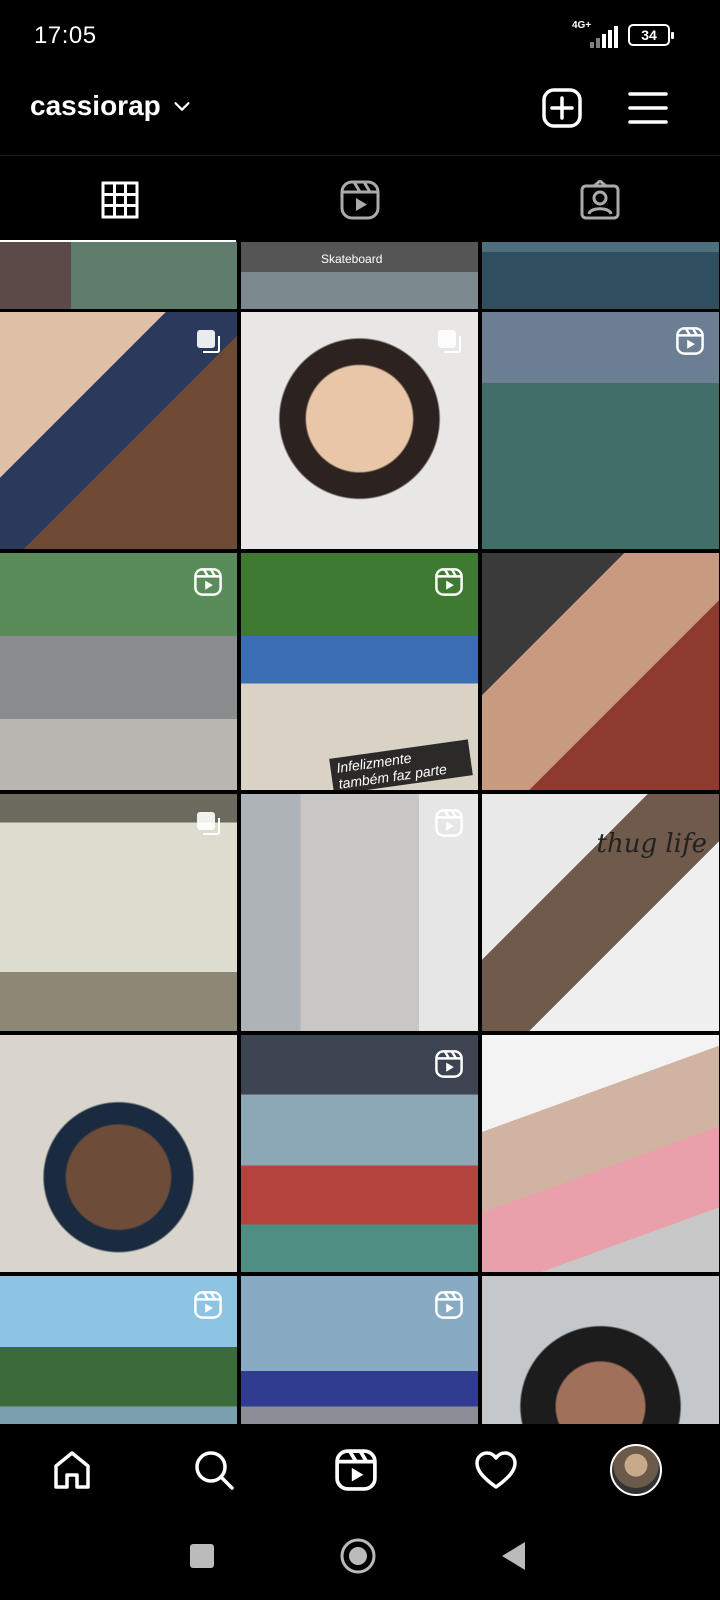  What do you see at coordinates (623, 34) in the screenshot?
I see `status-icons: 4G+ 34` at bounding box center [623, 34].